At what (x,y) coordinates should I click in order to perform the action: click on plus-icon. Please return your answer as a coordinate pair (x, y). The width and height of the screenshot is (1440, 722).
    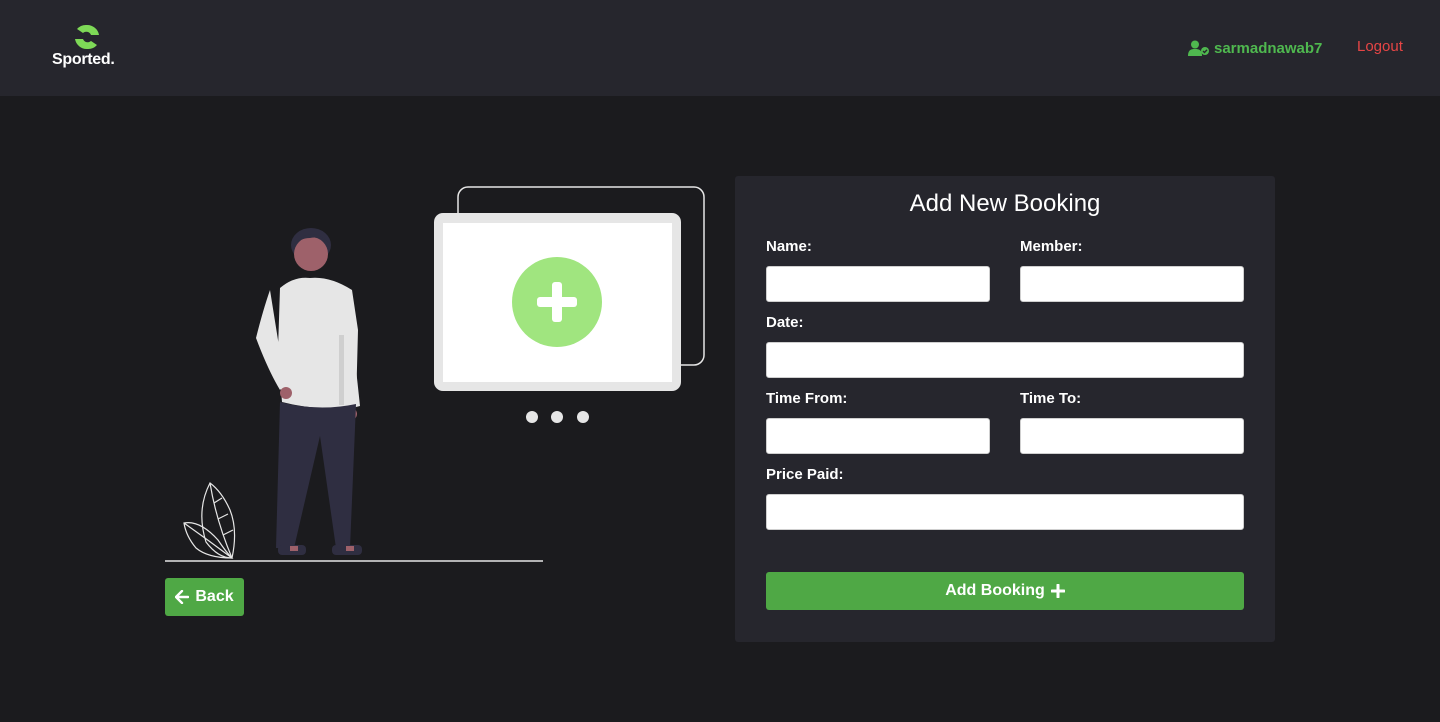
    Looking at the image, I should click on (1057, 591).